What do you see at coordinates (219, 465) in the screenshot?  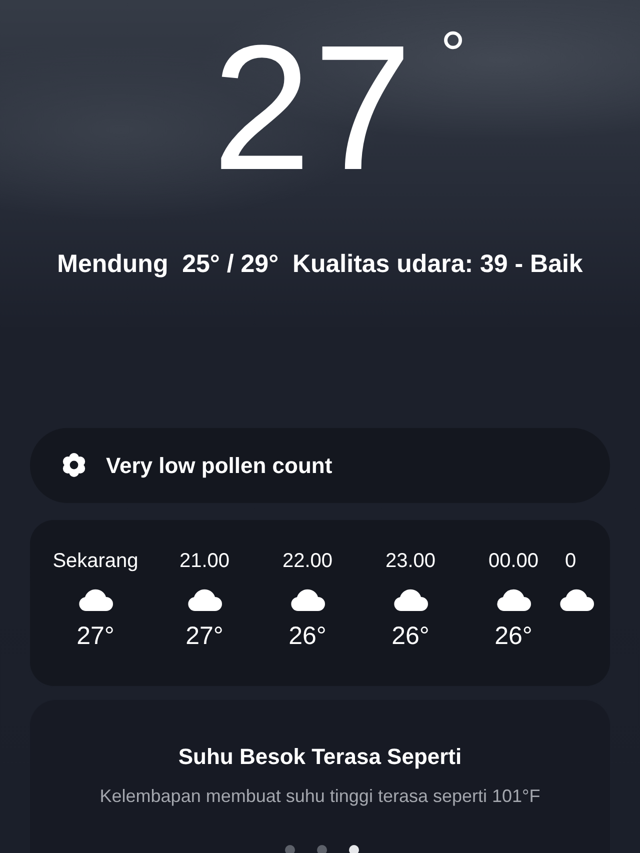 I see `pollen-label: Very low pollen count` at bounding box center [219, 465].